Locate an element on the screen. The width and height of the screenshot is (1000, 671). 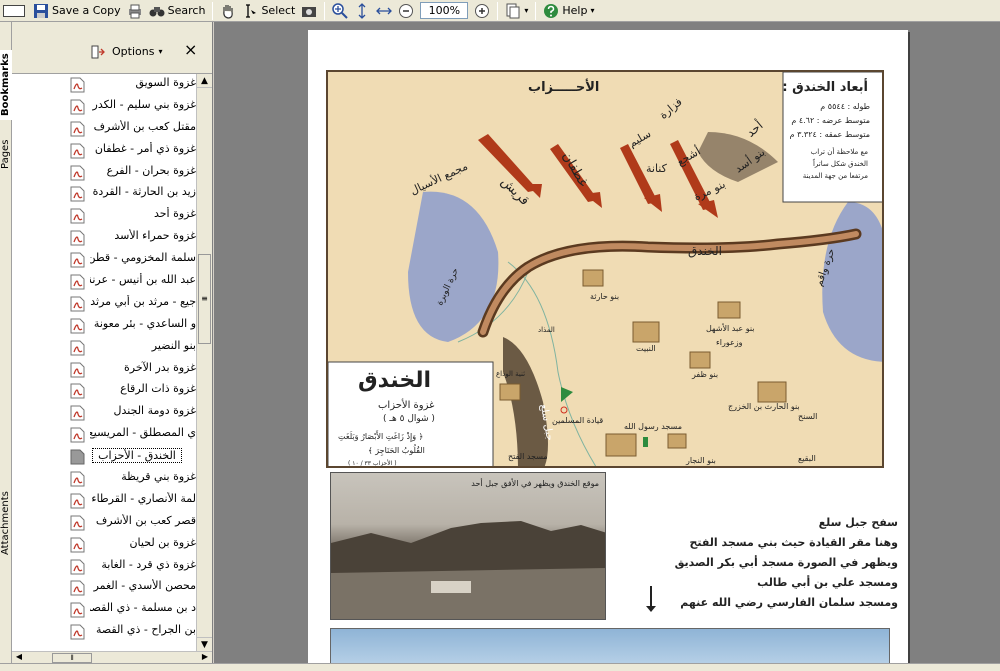
minus-circle-icon is located at coordinates (406, 10).